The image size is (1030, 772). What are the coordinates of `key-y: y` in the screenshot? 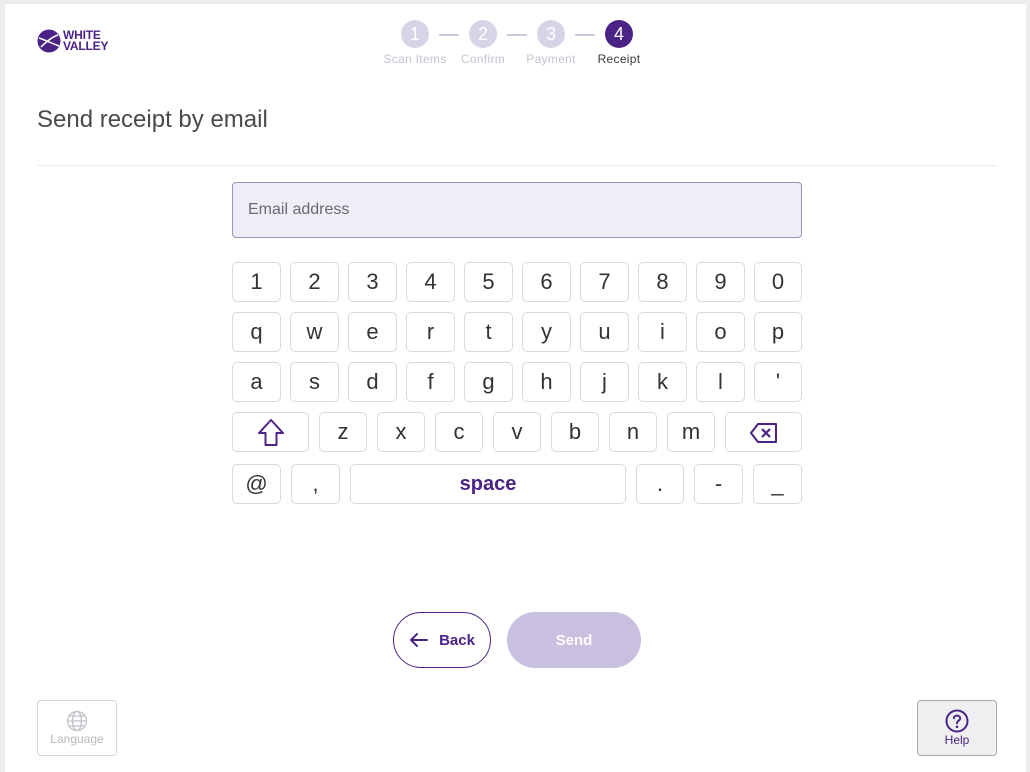 It's located at (546, 332).